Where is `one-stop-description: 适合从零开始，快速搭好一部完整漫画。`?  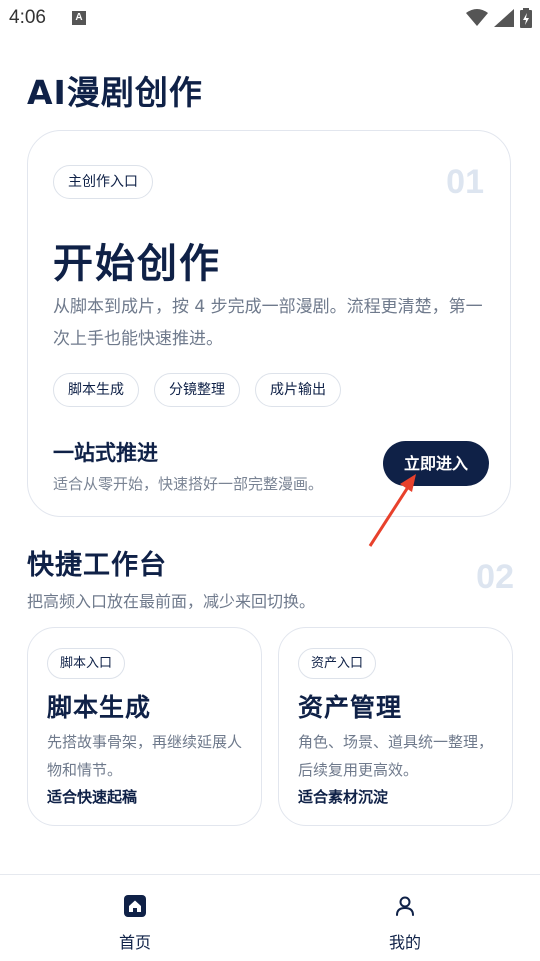 one-stop-description: 适合从零开始，快速搭好一部完整漫画。 is located at coordinates (188, 484).